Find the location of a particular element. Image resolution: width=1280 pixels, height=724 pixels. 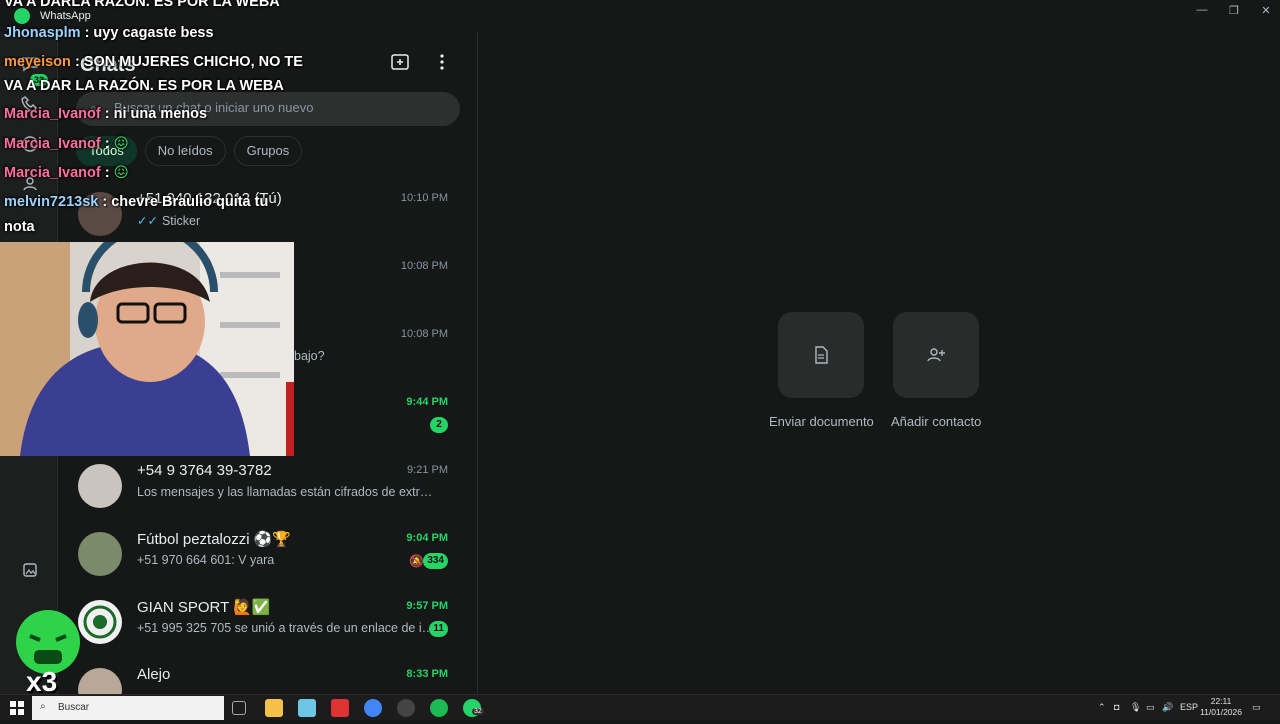

overlay-line: VA A DAR LA RAZÓN. ES POR LA WEBA is located at coordinates (144, 86).